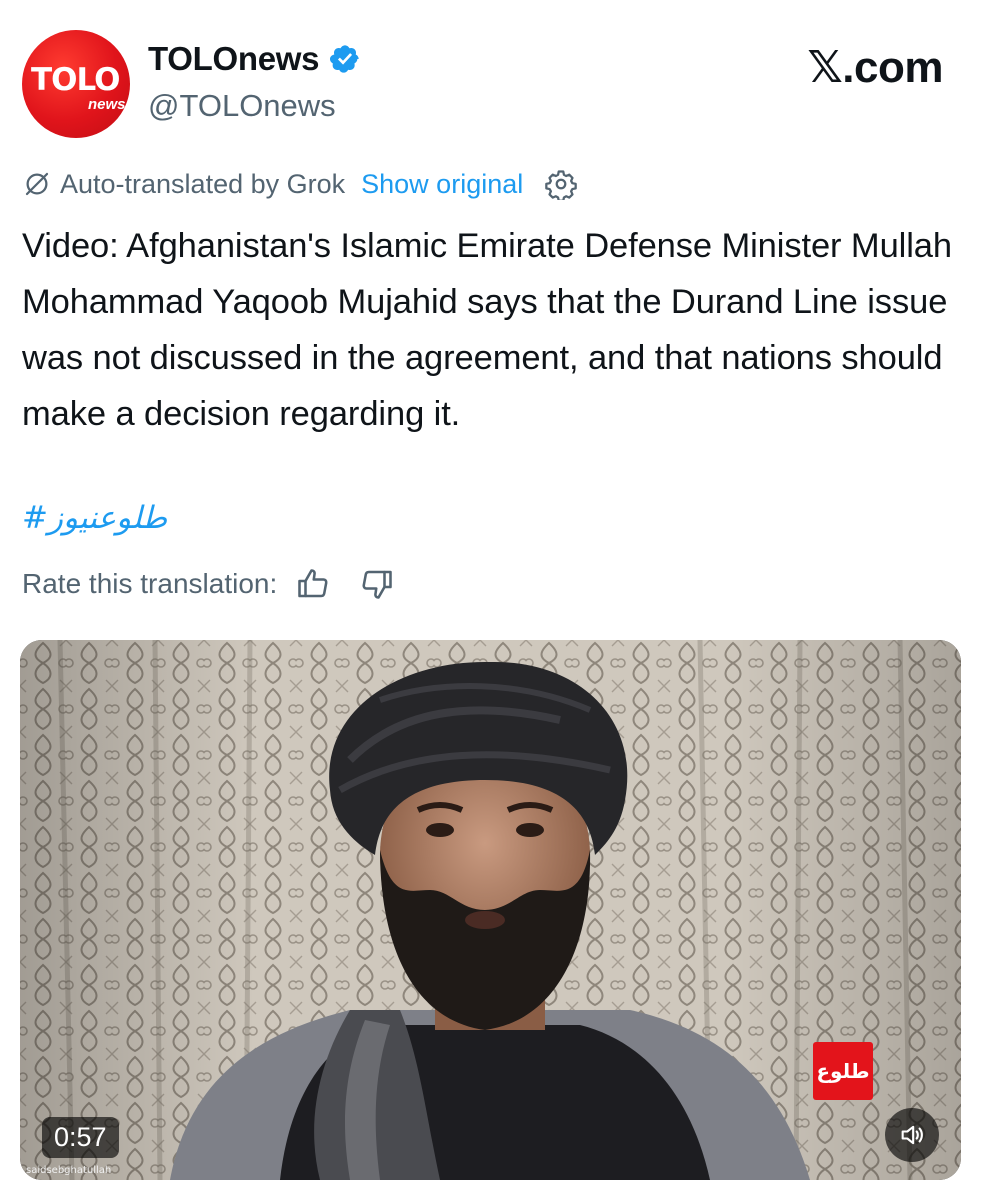 This screenshot has height=1199, width=983. Describe the element at coordinates (561, 184) in the screenshot. I see `gear-icon` at that location.